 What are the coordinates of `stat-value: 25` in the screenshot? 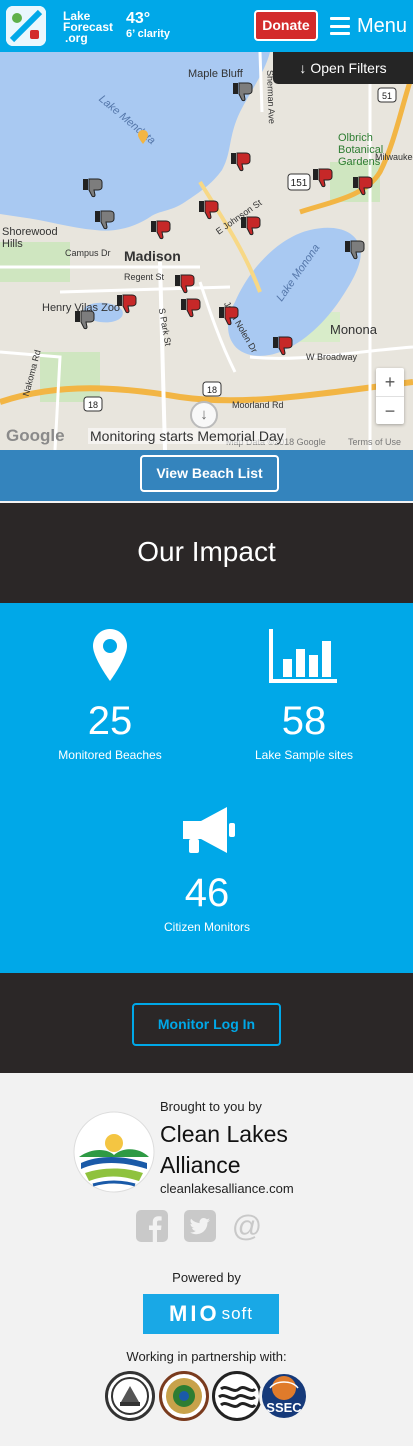 It's located at (110, 721).